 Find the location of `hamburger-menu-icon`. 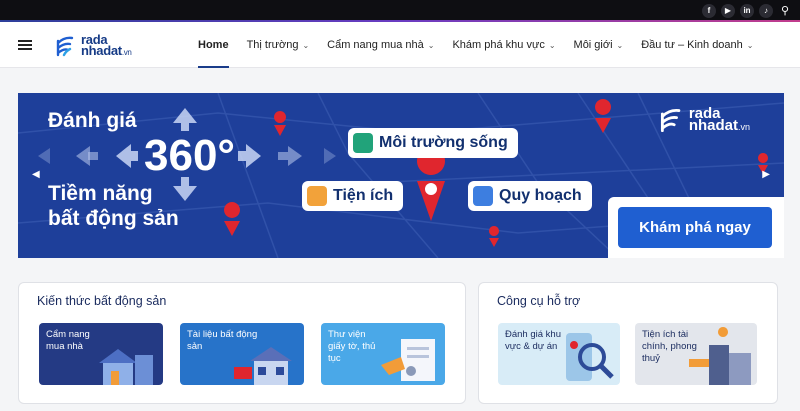

hamburger-menu-icon is located at coordinates (25, 45).